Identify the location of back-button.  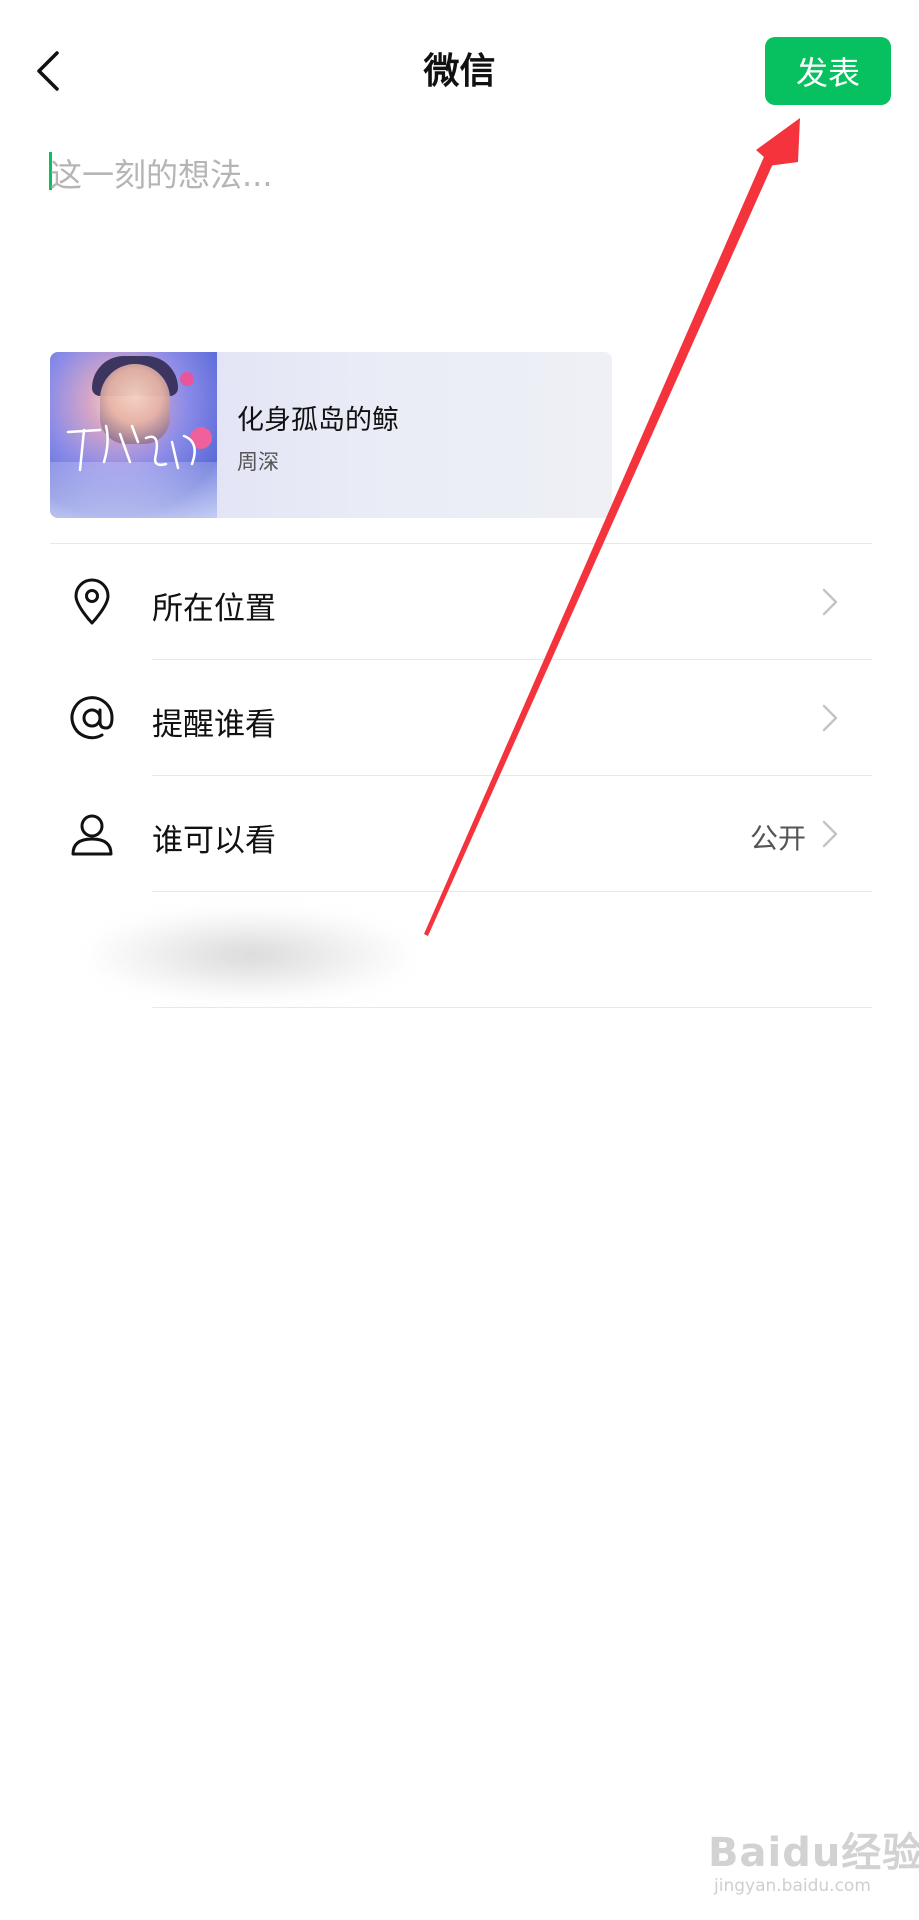
(48, 71).